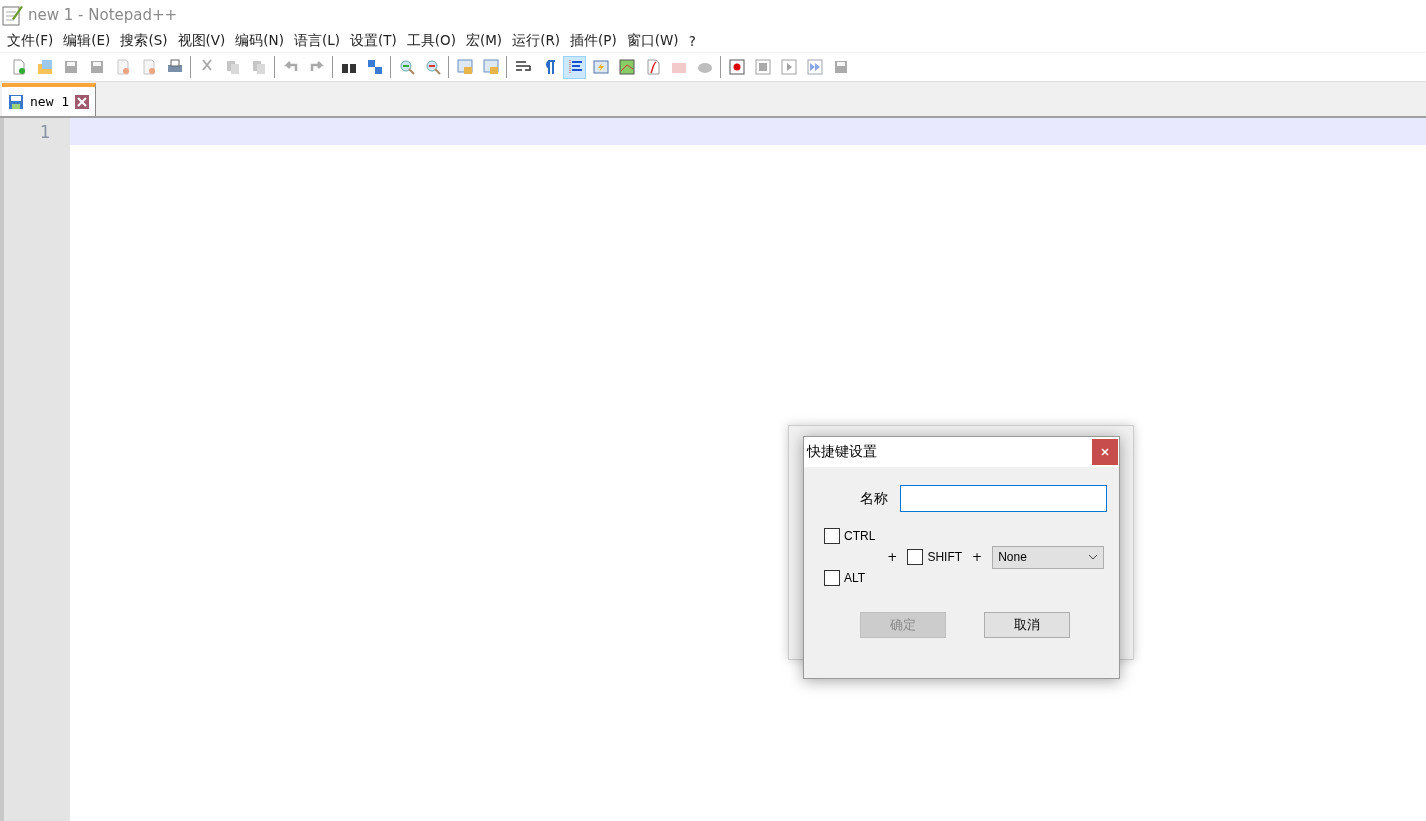 This screenshot has height=821, width=1426. Describe the element at coordinates (692, 41) in the screenshot. I see `menu-item: ?` at that location.